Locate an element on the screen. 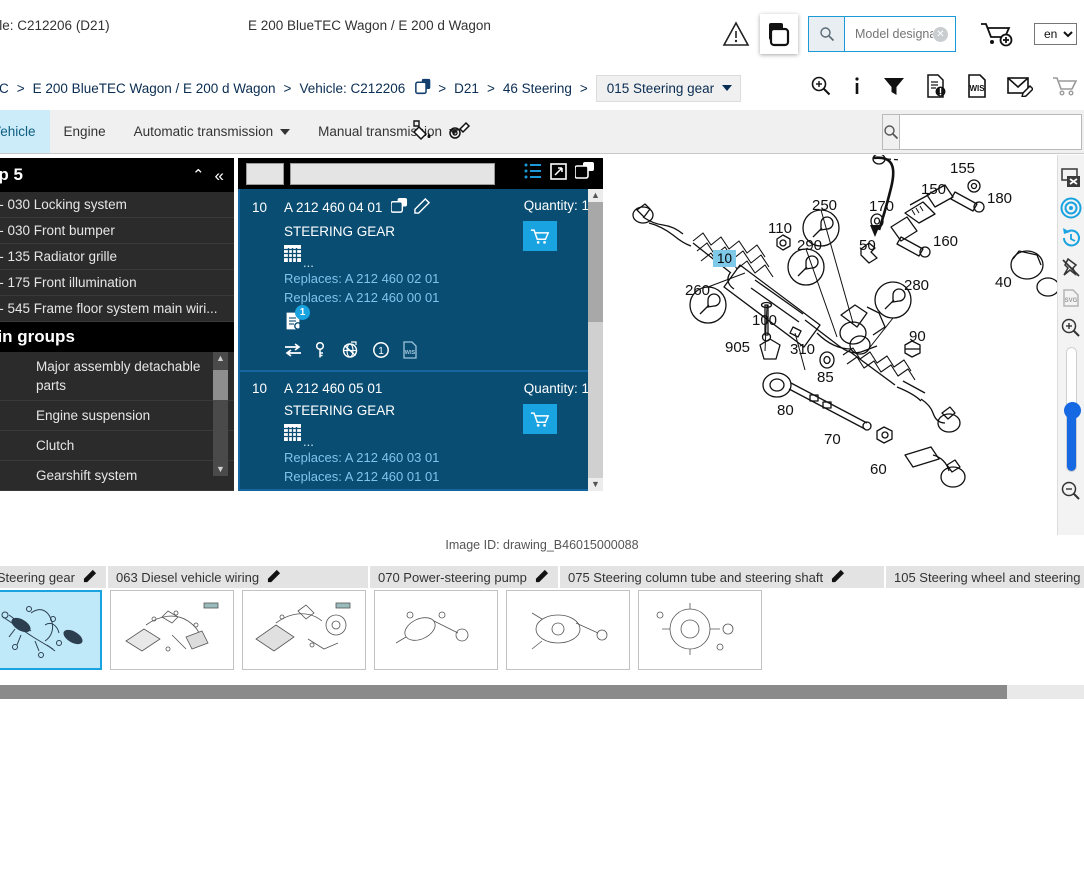 The height and width of the screenshot is (874, 1084). part-replaces-0: Replaces: A 212 460 02 01 is located at coordinates (436, 278).